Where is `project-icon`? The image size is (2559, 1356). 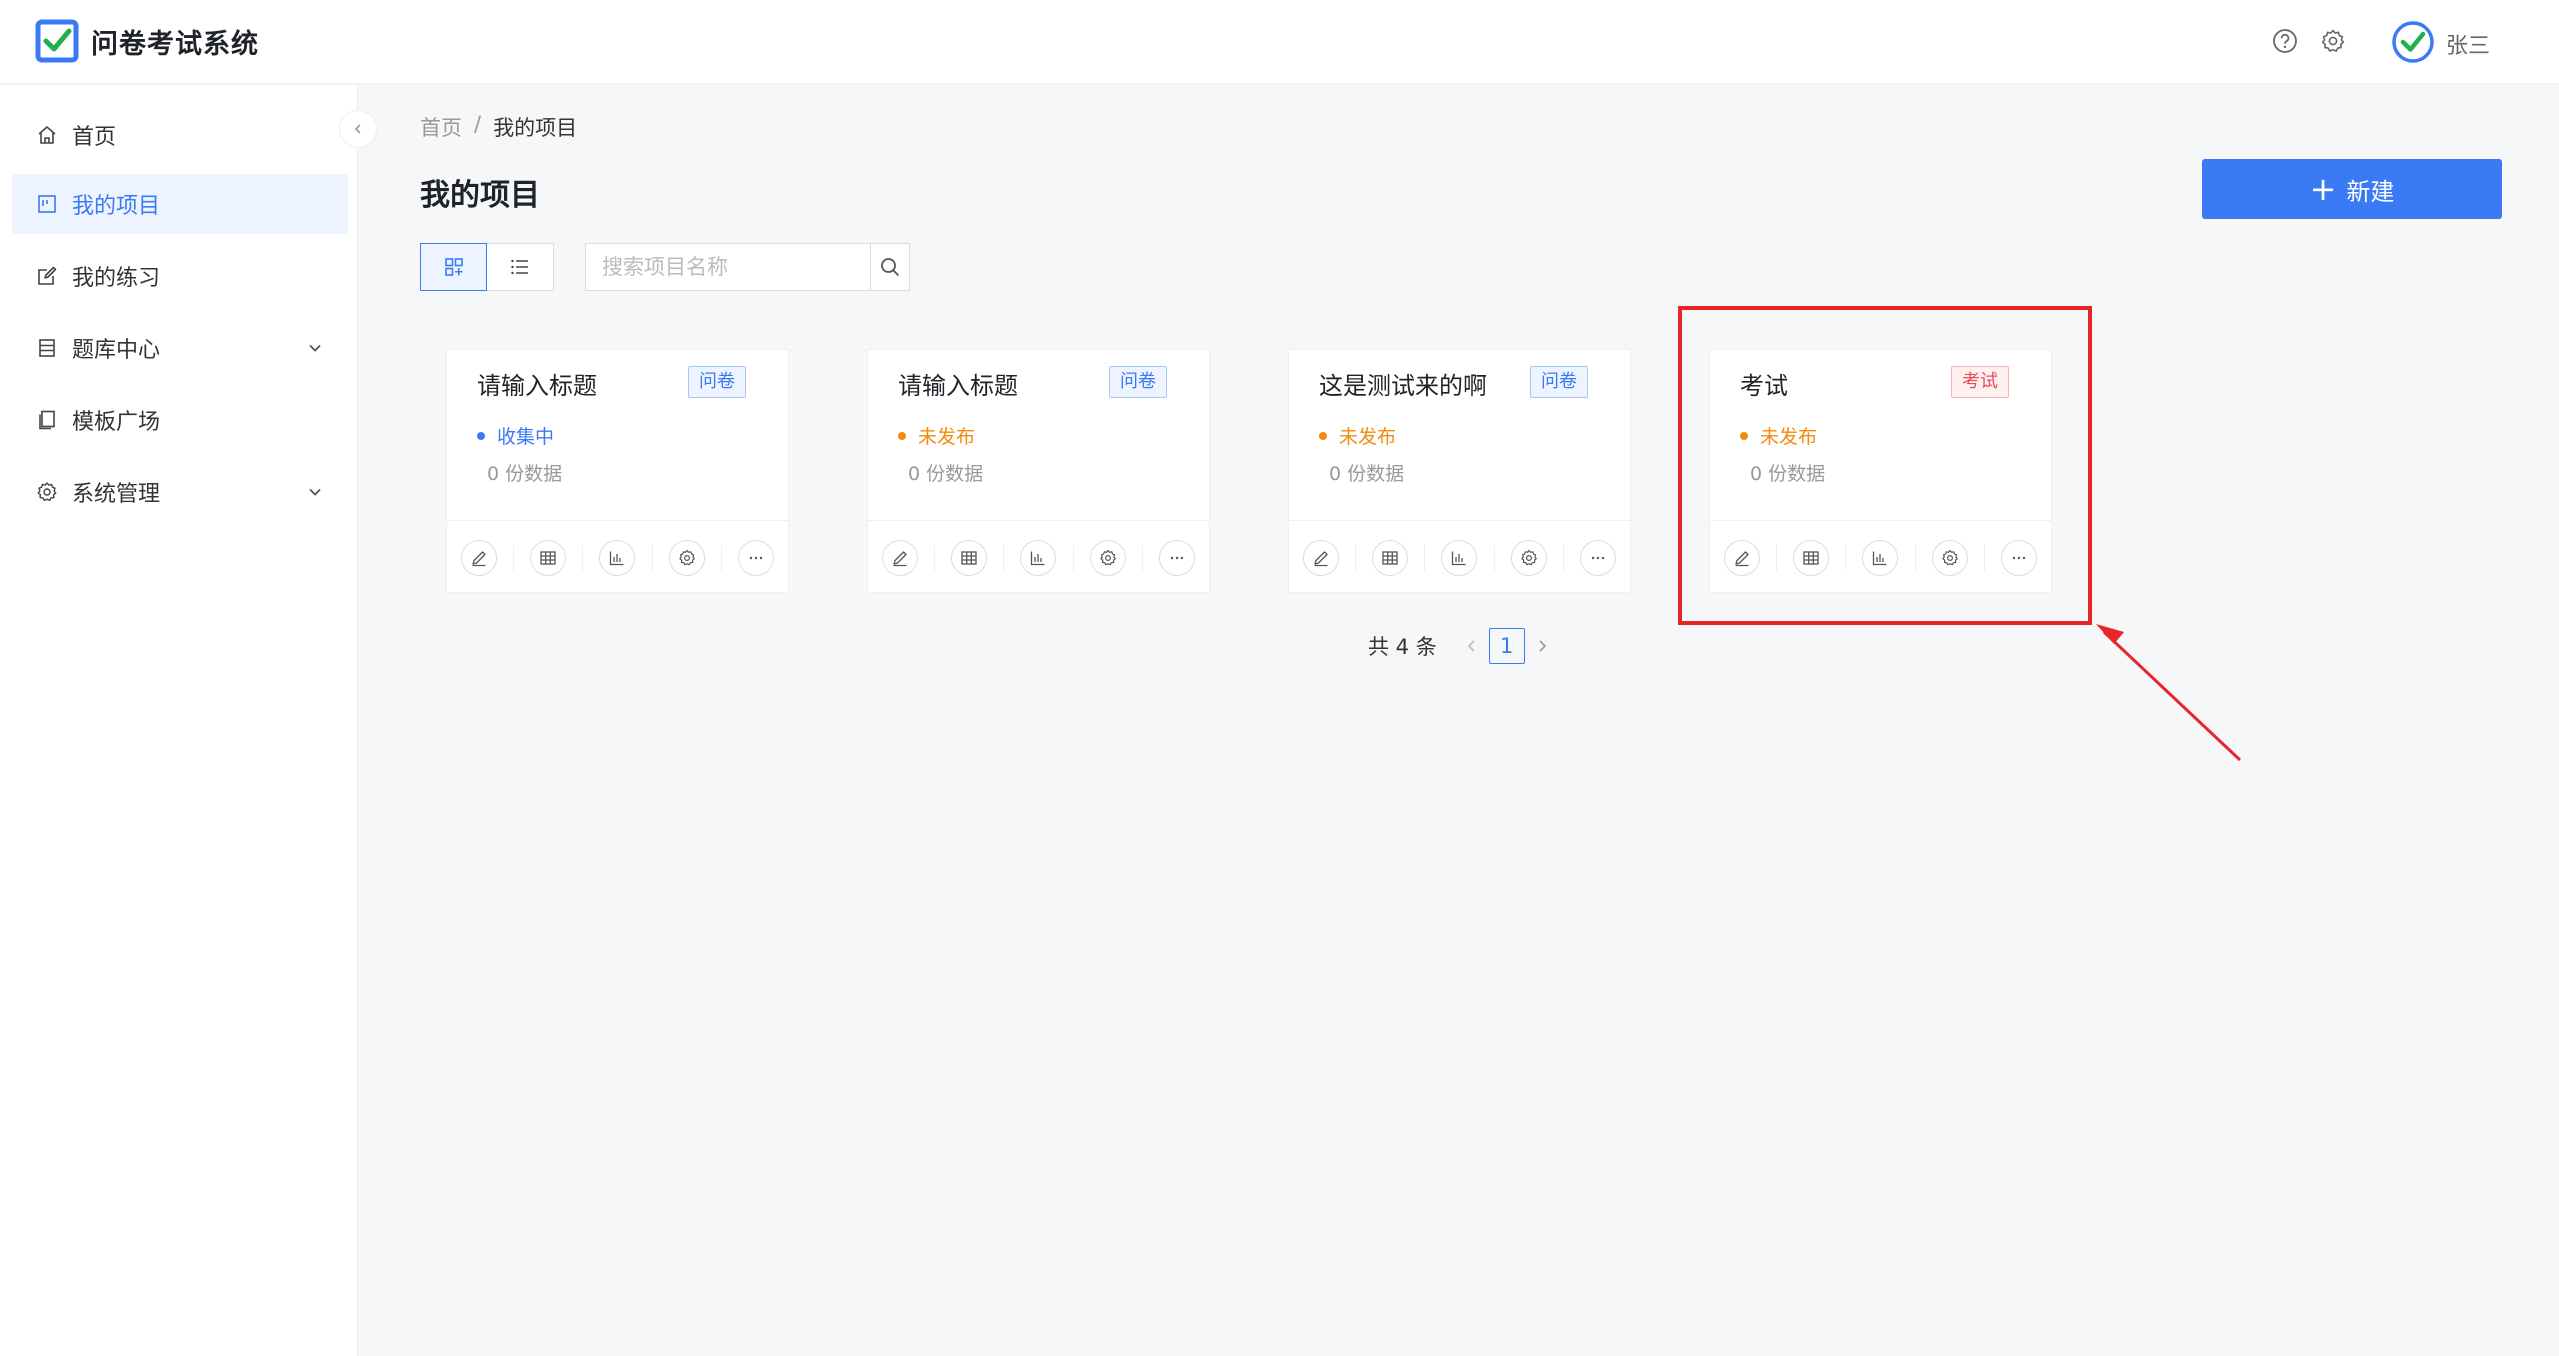 project-icon is located at coordinates (47, 204).